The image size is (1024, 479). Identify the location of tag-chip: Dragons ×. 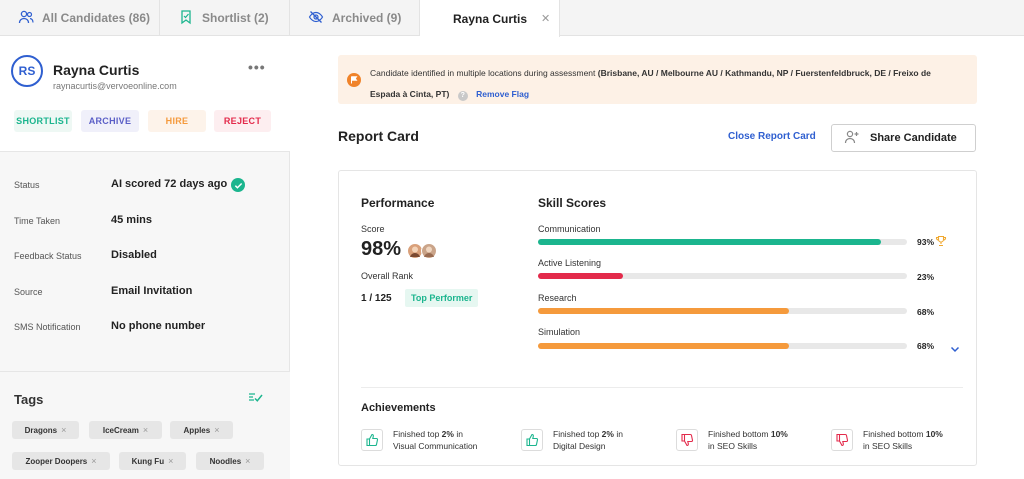
(45, 430).